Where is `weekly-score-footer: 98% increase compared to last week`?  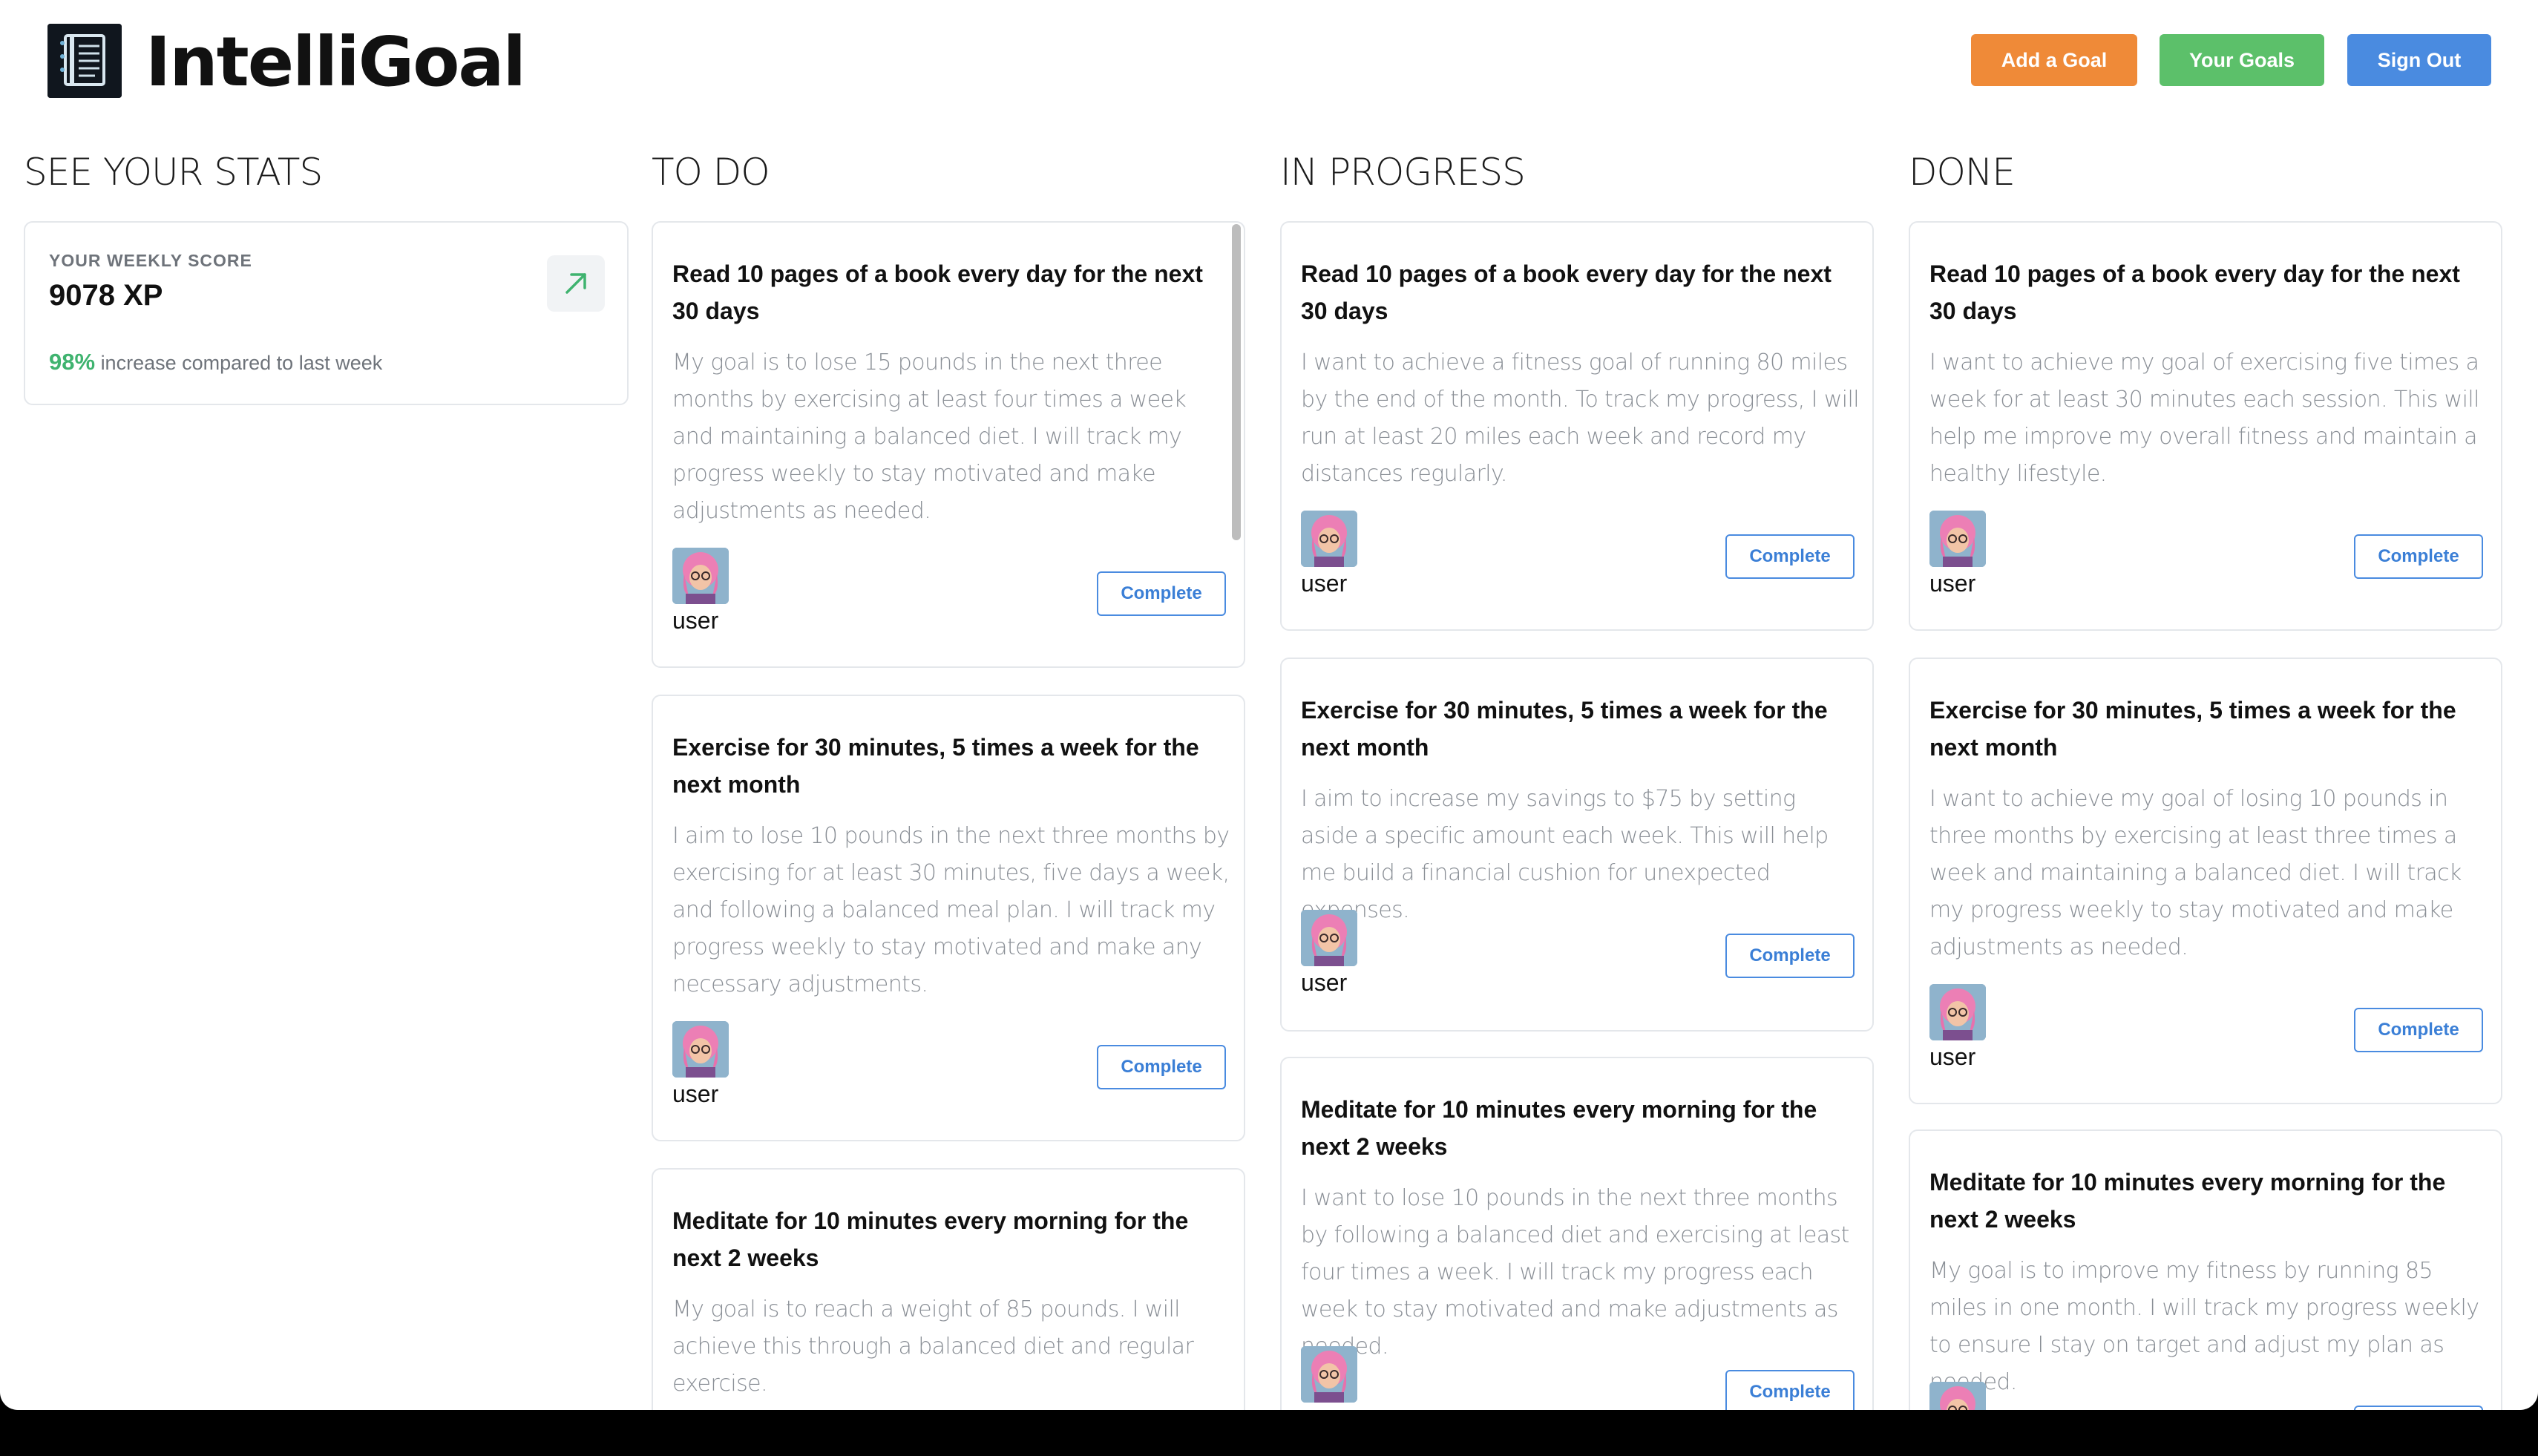 weekly-score-footer: 98% increase compared to last week is located at coordinates (215, 363).